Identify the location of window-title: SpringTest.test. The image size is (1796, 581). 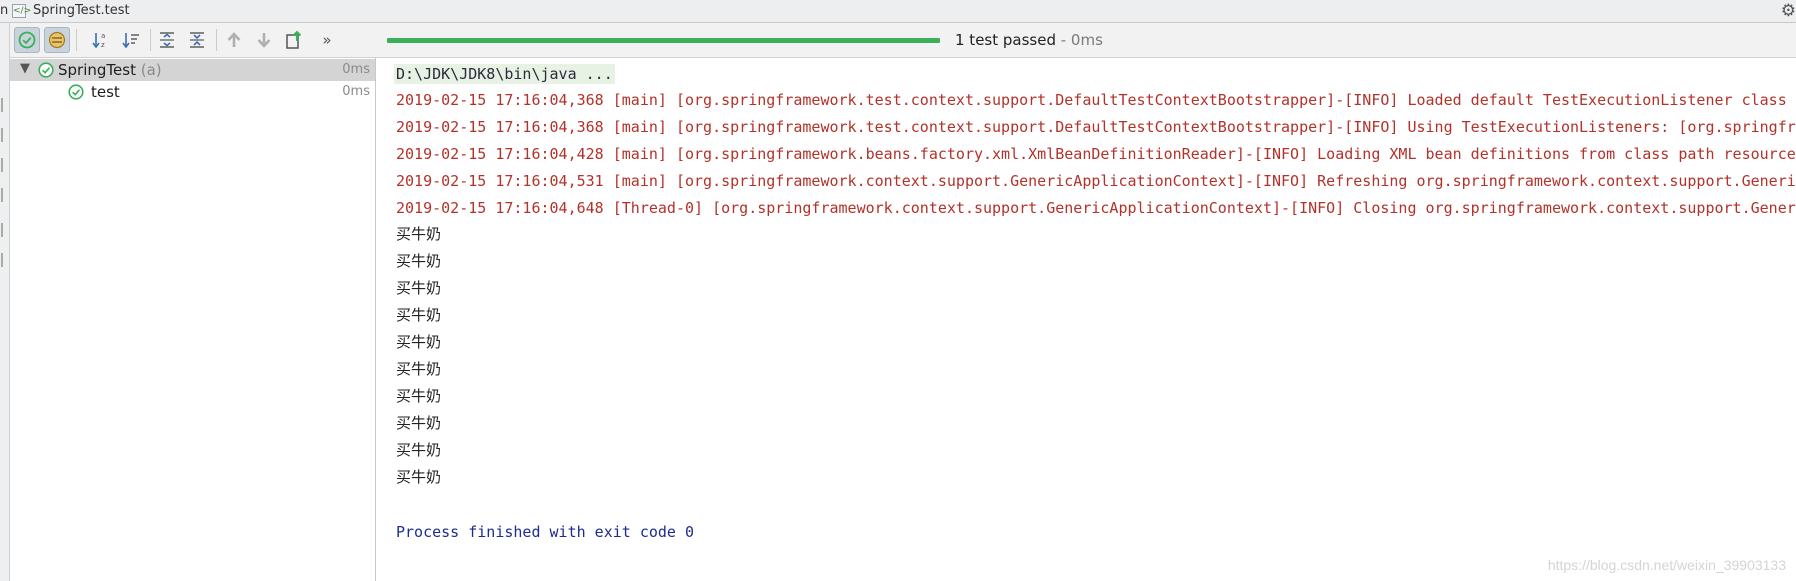
(81, 10).